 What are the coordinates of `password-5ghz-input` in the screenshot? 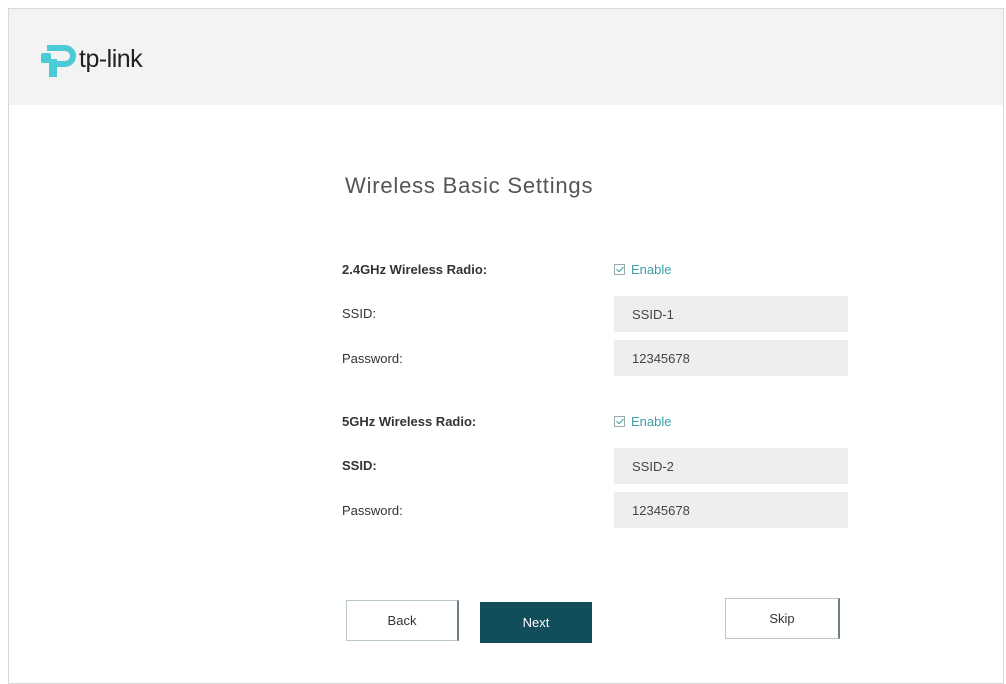 It's located at (731, 510).